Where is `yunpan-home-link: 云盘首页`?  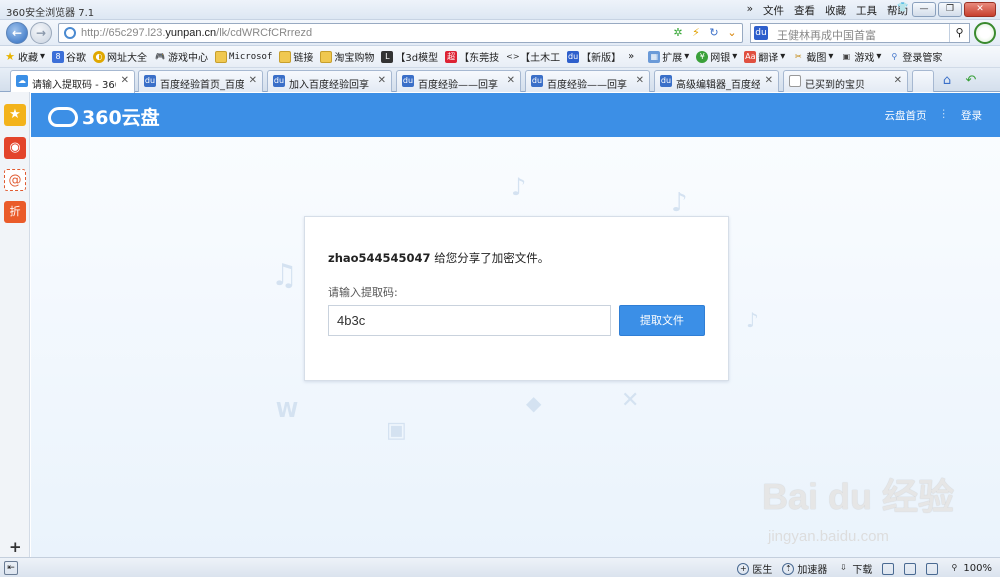 yunpan-home-link: 云盘首页 is located at coordinates (906, 115).